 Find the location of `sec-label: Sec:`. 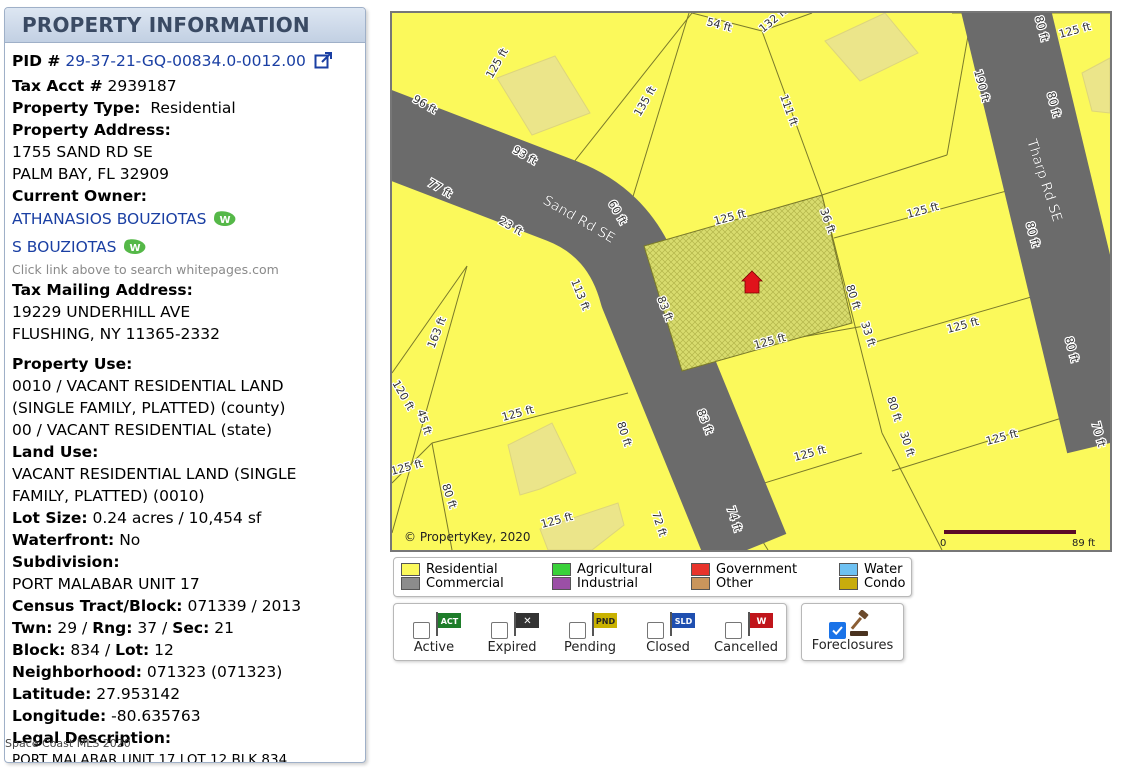

sec-label: Sec: is located at coordinates (191, 628).